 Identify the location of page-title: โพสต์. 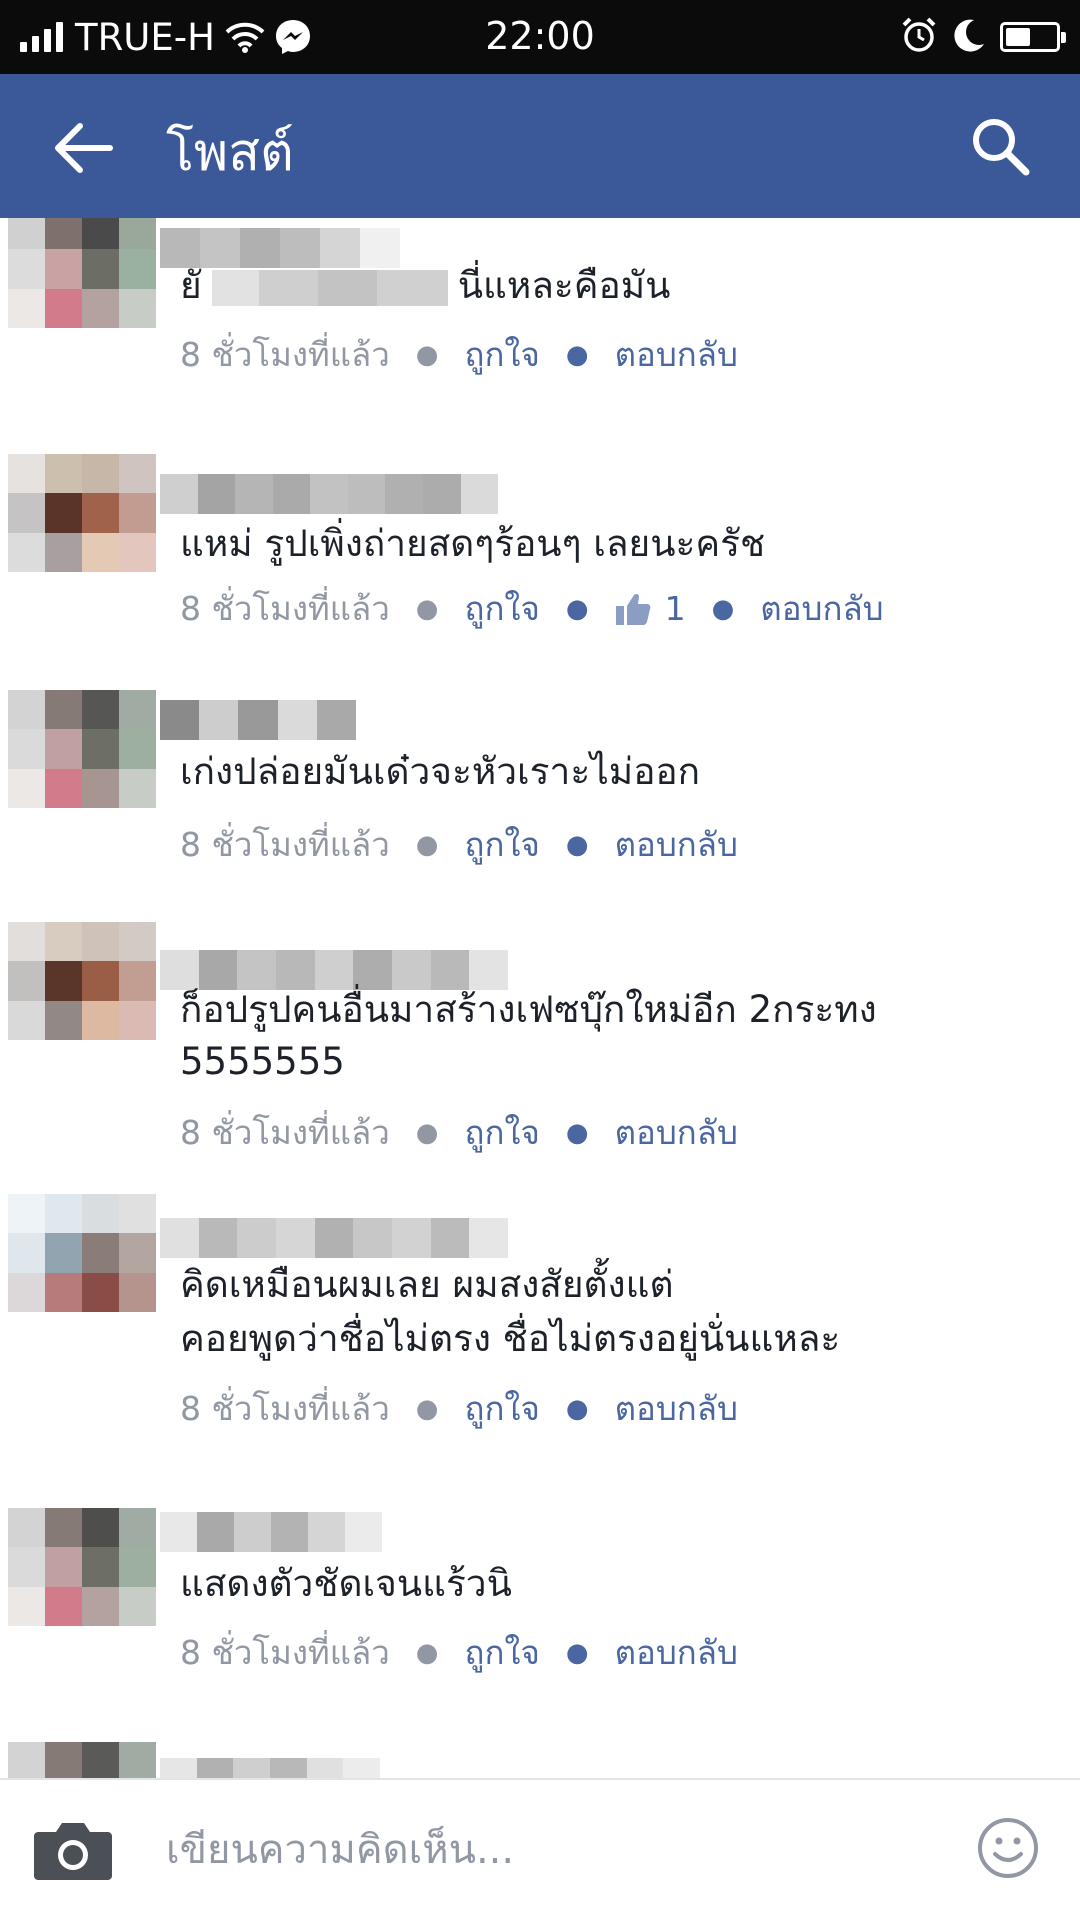
(230, 153).